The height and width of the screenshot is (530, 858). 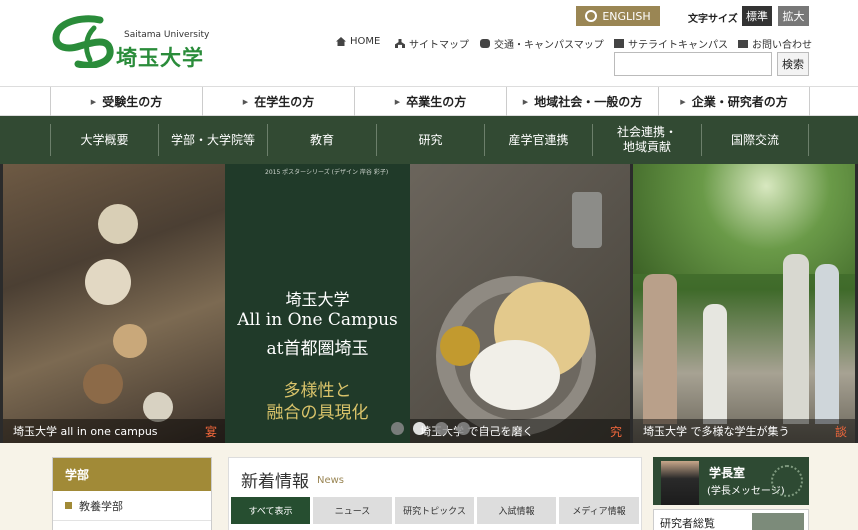 I want to click on hero-caption-text: 埼玉大学 all in one campus, so click(x=85, y=431).